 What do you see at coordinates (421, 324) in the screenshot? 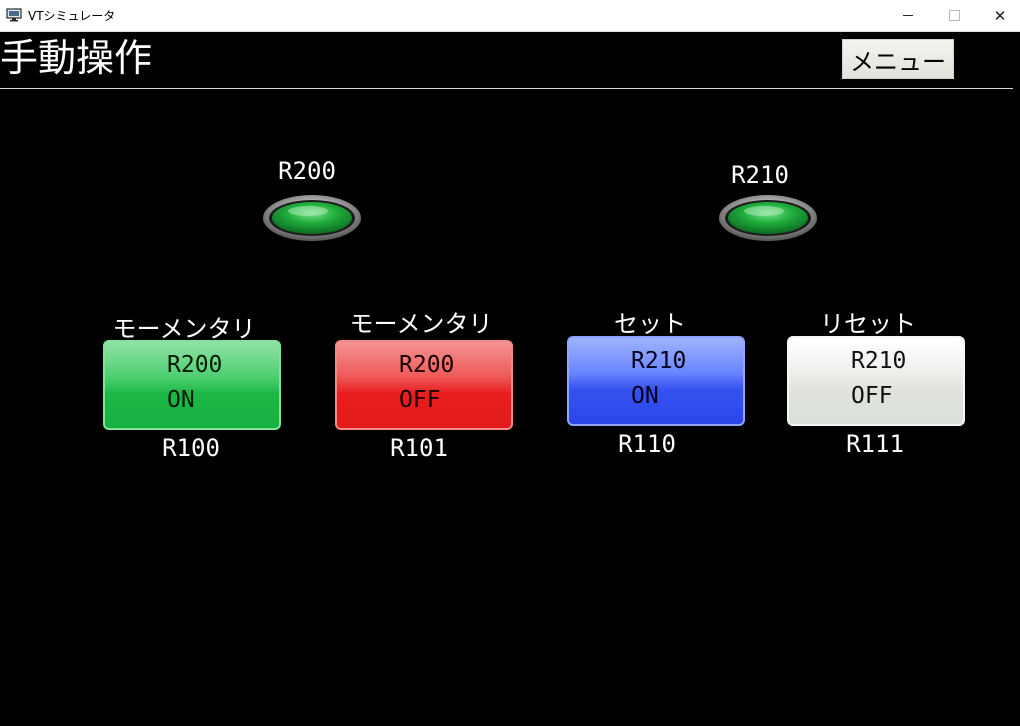
I see `caption-momentary-off: モーメンタリ` at bounding box center [421, 324].